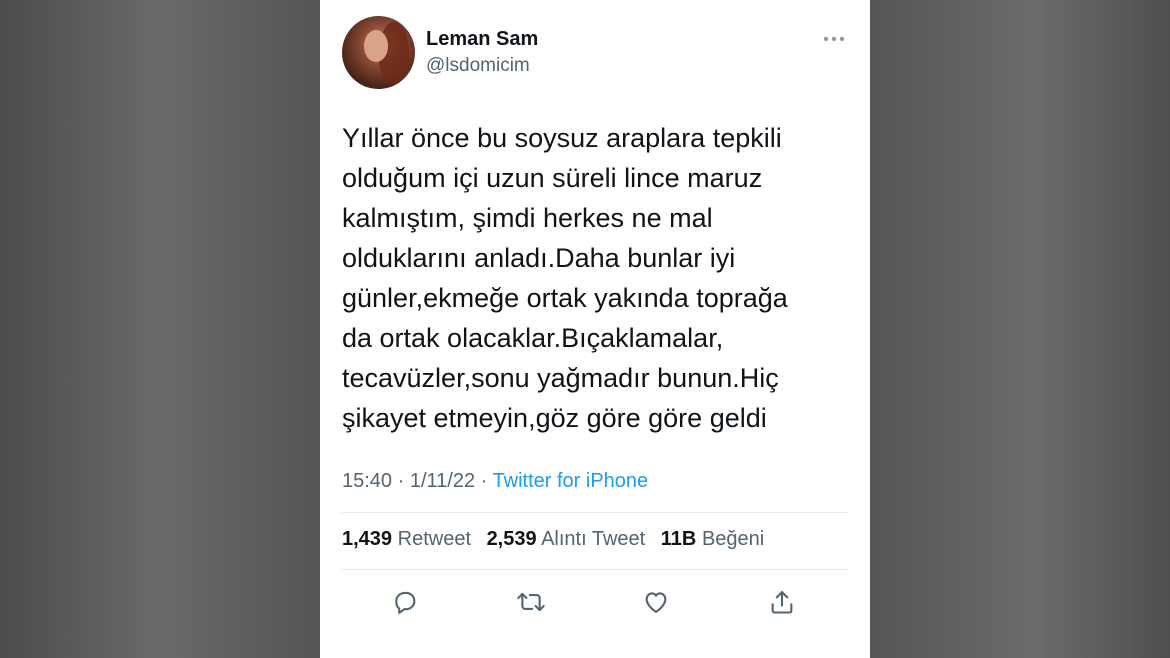 The image size is (1170, 658). I want to click on reply-button, so click(405, 602).